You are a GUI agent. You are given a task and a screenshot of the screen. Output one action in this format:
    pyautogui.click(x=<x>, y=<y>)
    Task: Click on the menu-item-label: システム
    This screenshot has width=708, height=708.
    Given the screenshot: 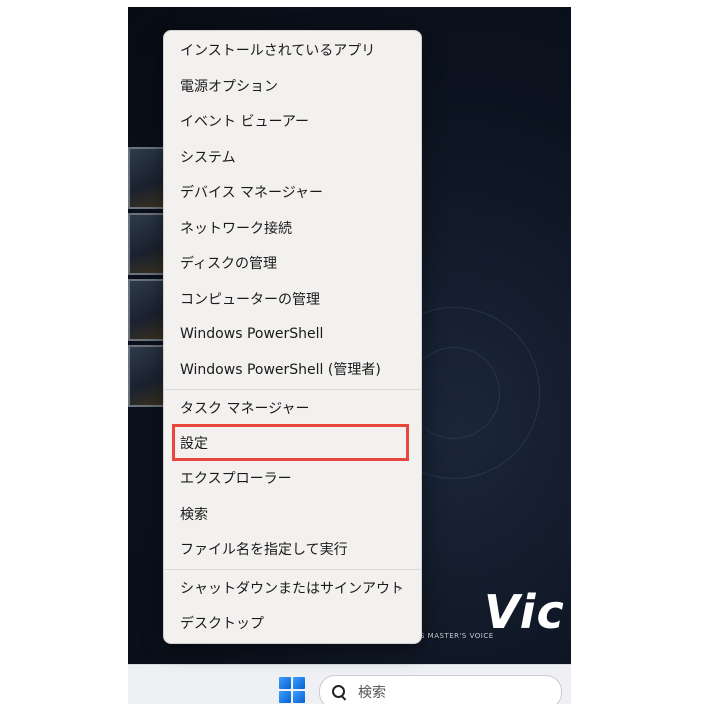 What is the action you would take?
    pyautogui.click(x=208, y=158)
    